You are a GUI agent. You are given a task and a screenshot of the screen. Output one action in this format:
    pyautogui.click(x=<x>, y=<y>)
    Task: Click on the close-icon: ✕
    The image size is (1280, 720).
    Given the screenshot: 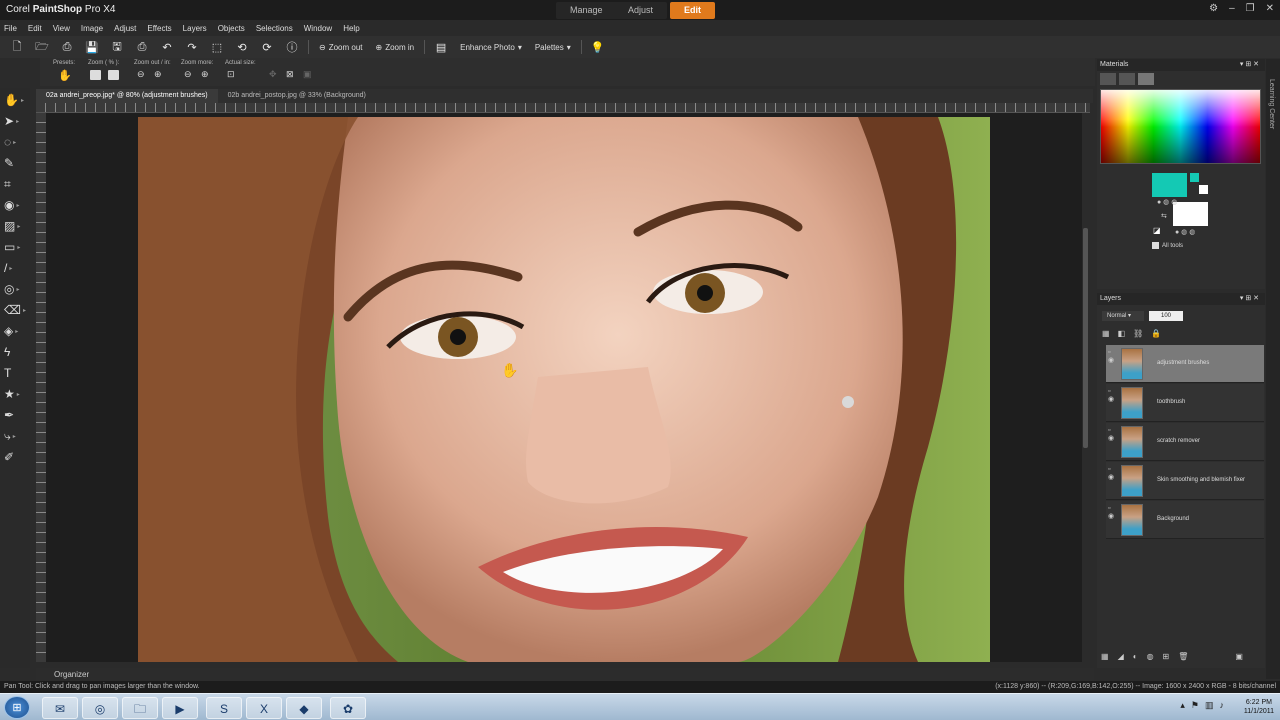 What is the action you would take?
    pyautogui.click(x=1270, y=8)
    